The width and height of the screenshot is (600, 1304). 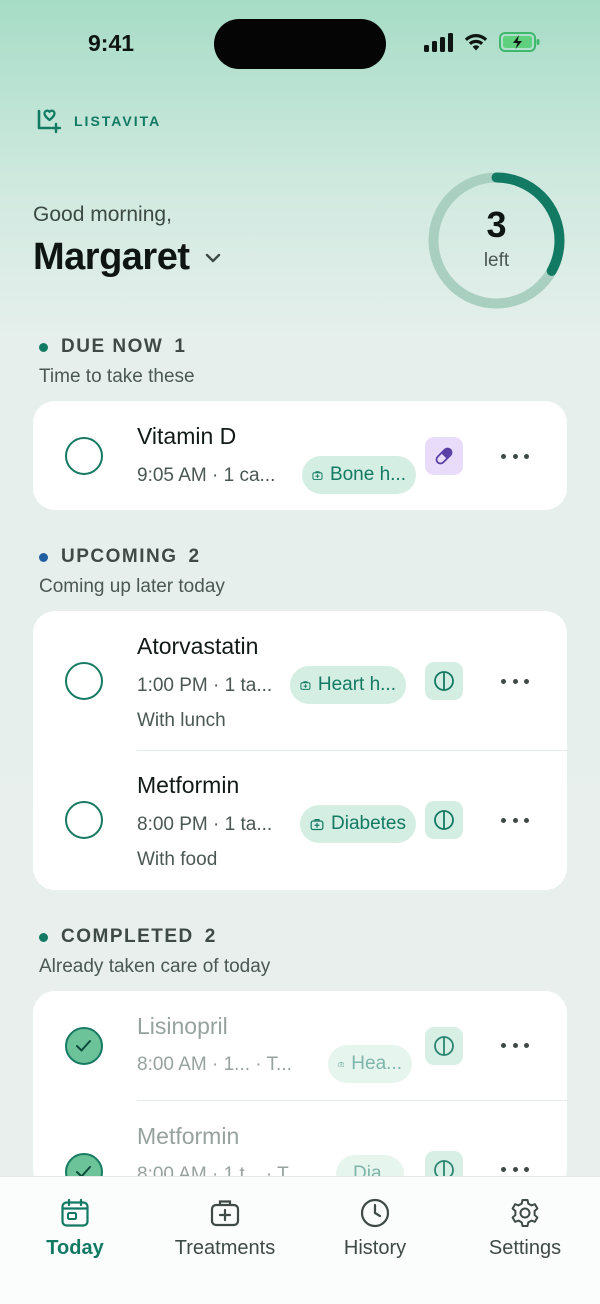 I want to click on section-header-upcoming: UPCOMING 2, so click(x=119, y=557).